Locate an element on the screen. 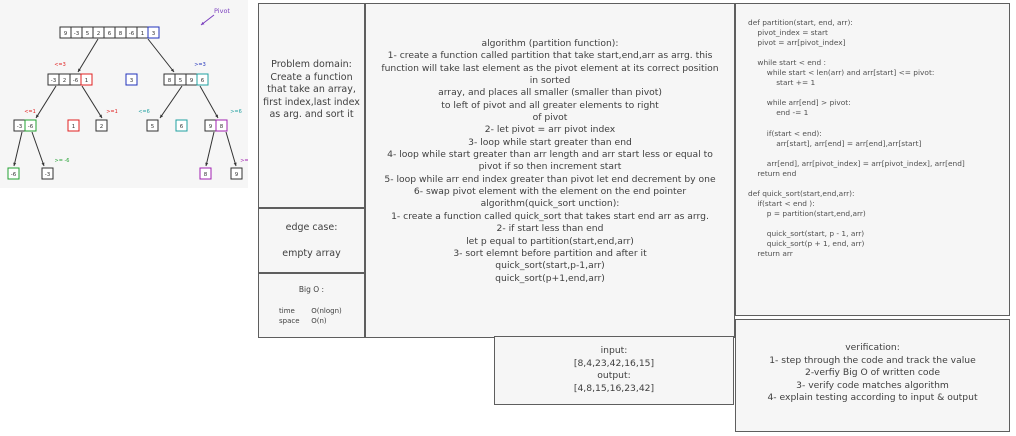 Image resolution: width=1016 pixels, height=436 pixels. verification-line: 2-verfiy Big O of written code is located at coordinates (872, 372).